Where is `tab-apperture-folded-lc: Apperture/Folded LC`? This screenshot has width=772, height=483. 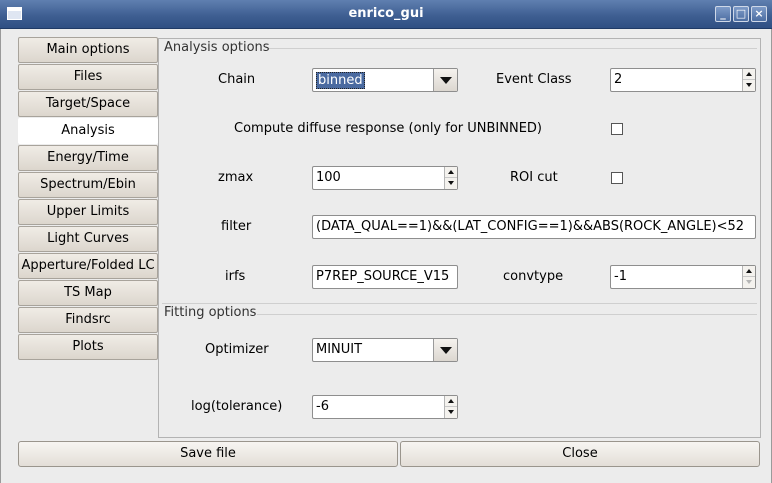
tab-apperture-folded-lc: Apperture/Folded LC is located at coordinates (88, 266).